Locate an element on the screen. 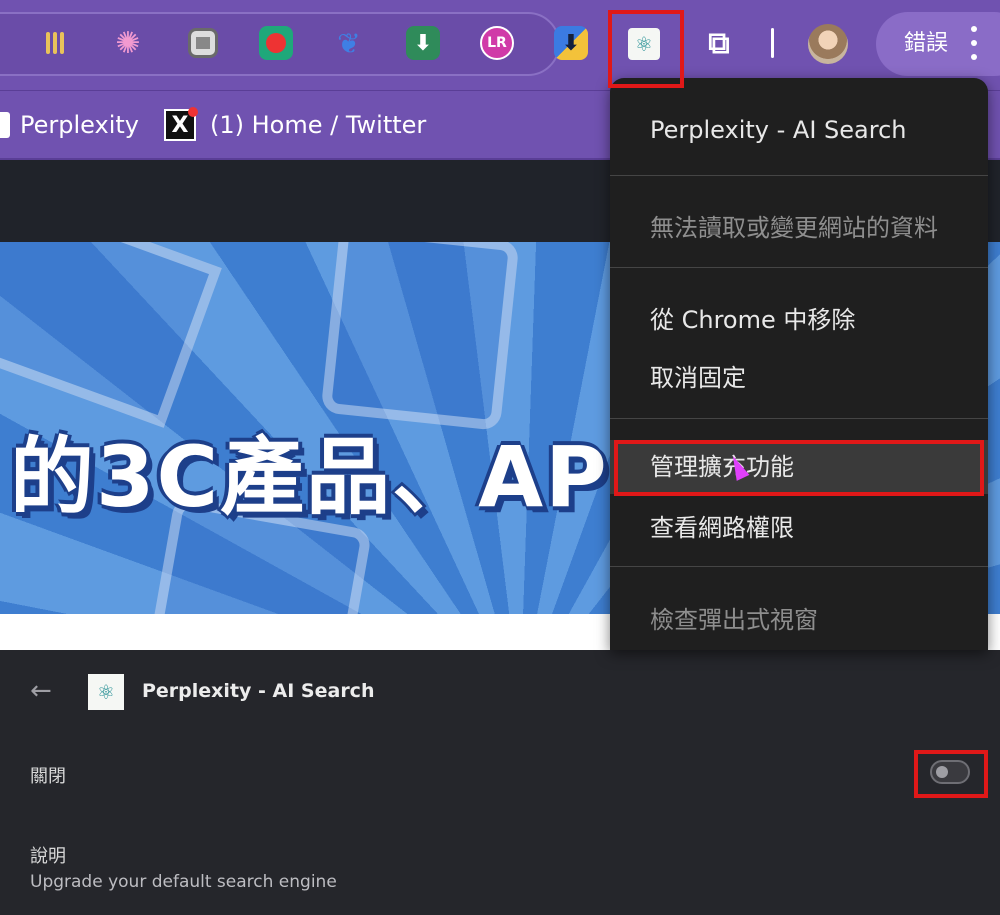 The image size is (1000, 915). bars-extension-icon is located at coordinates (55, 43).